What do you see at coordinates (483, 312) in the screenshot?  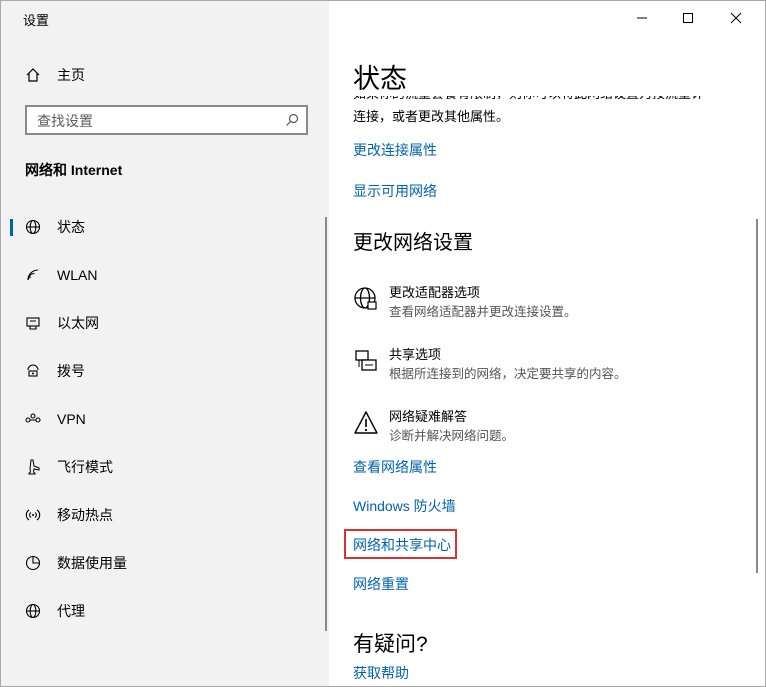 I see `option-description: 查看网络适配器并更改连接设置。` at bounding box center [483, 312].